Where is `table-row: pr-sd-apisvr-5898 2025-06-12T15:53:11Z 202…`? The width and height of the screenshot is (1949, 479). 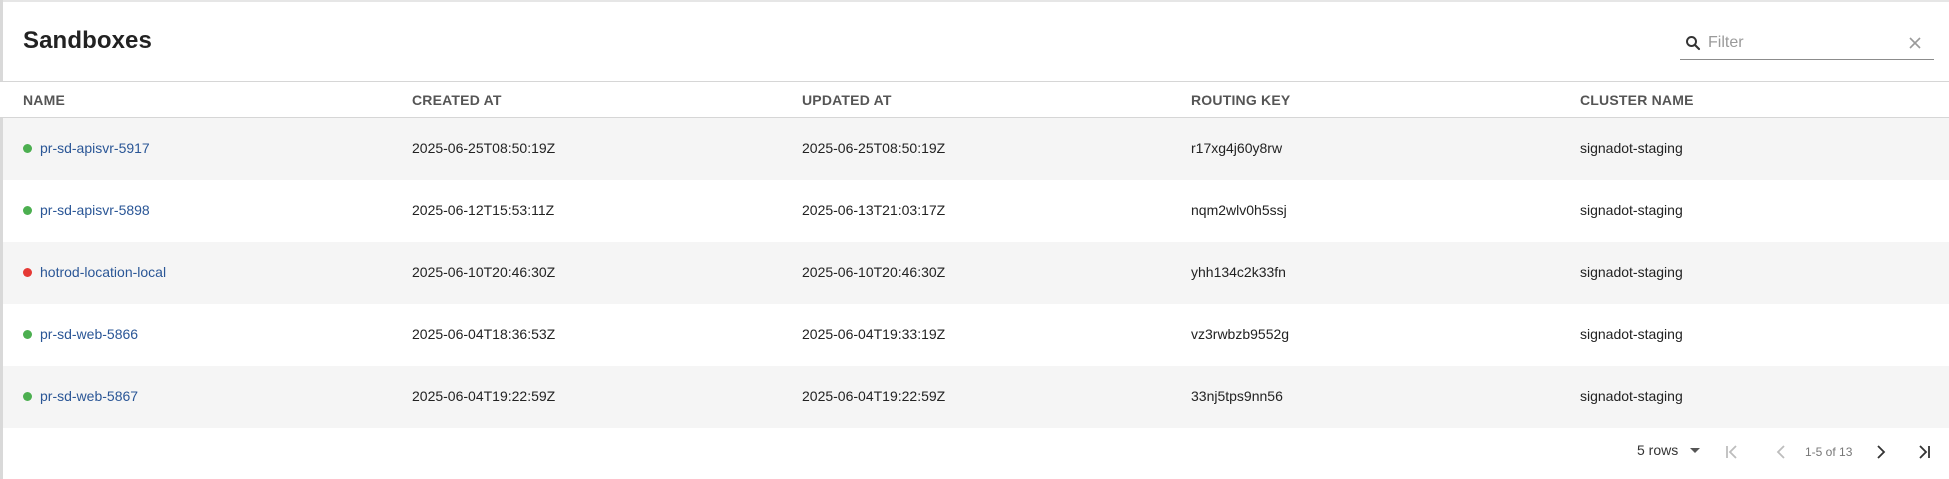 table-row: pr-sd-apisvr-5898 2025-06-12T15:53:11Z 202… is located at coordinates (976, 211).